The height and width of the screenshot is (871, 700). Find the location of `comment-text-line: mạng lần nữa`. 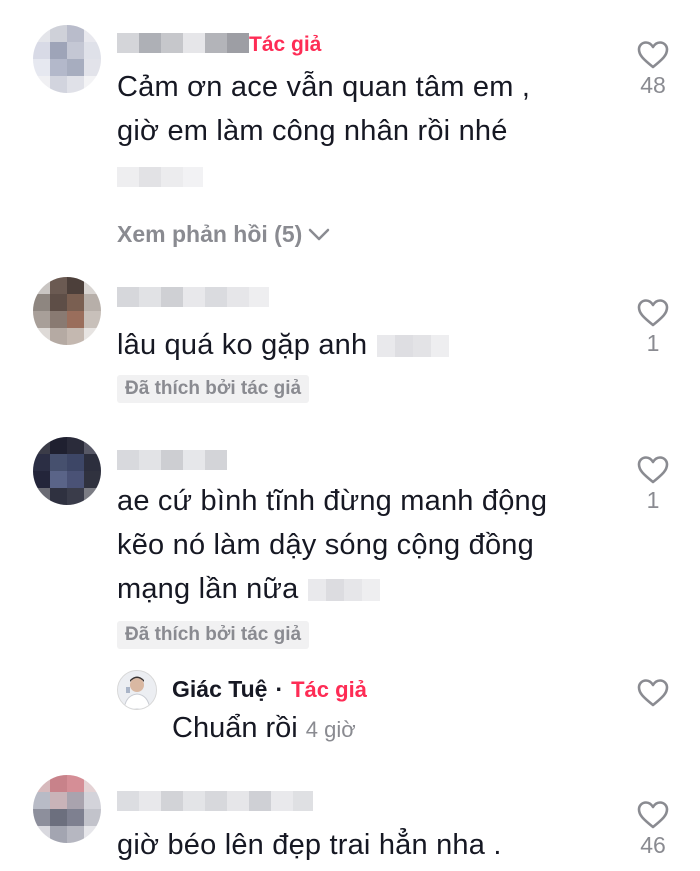

comment-text-line: mạng lần nữa is located at coordinates (208, 589).